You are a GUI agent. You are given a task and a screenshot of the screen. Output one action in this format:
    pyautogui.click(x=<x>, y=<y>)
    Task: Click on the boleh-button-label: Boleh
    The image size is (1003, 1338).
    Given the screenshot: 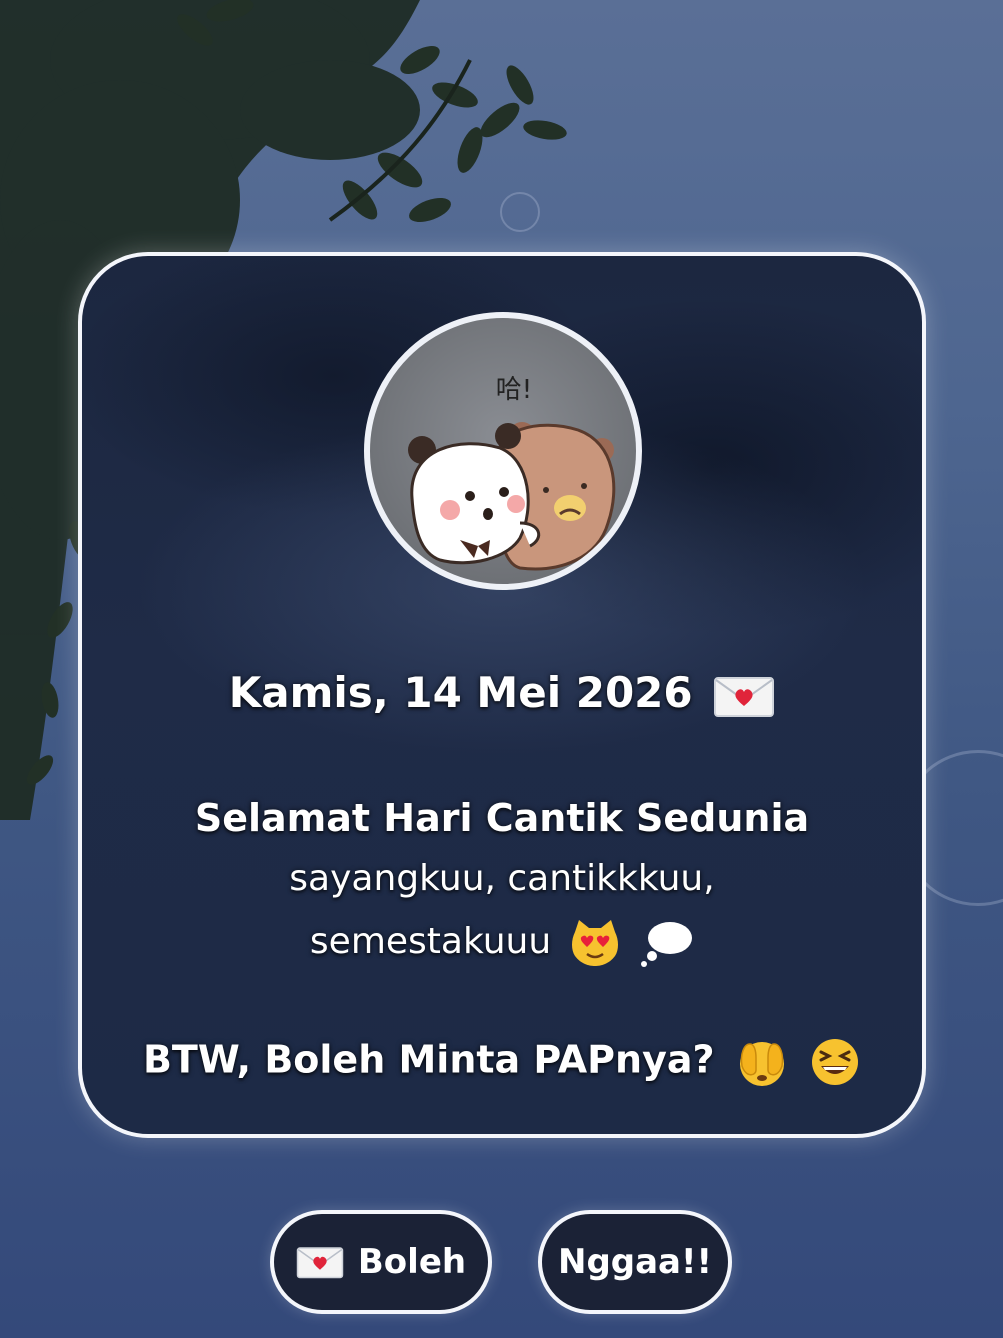 What is the action you would take?
    pyautogui.click(x=412, y=1262)
    